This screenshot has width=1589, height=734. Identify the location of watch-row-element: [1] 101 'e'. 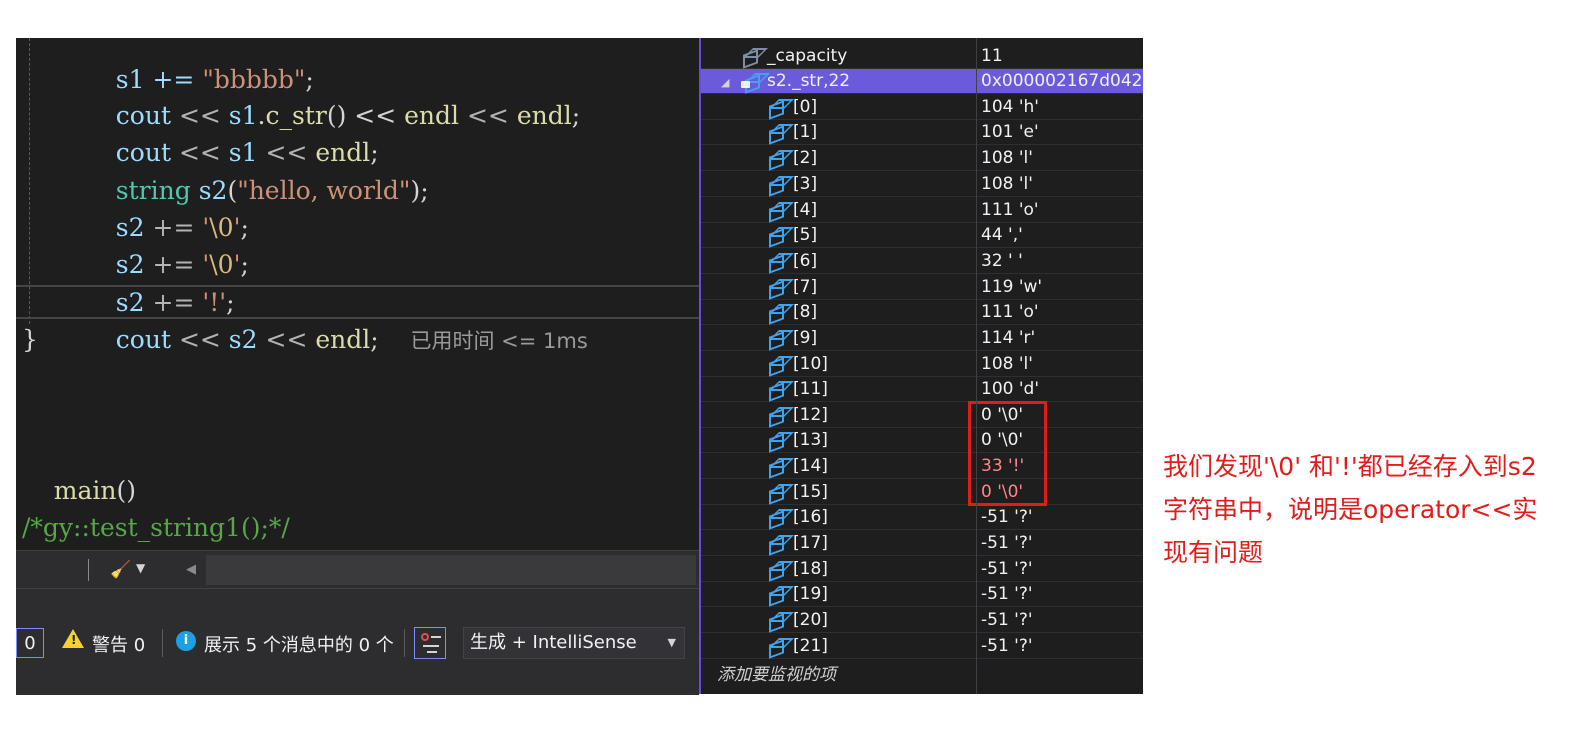
(922, 132).